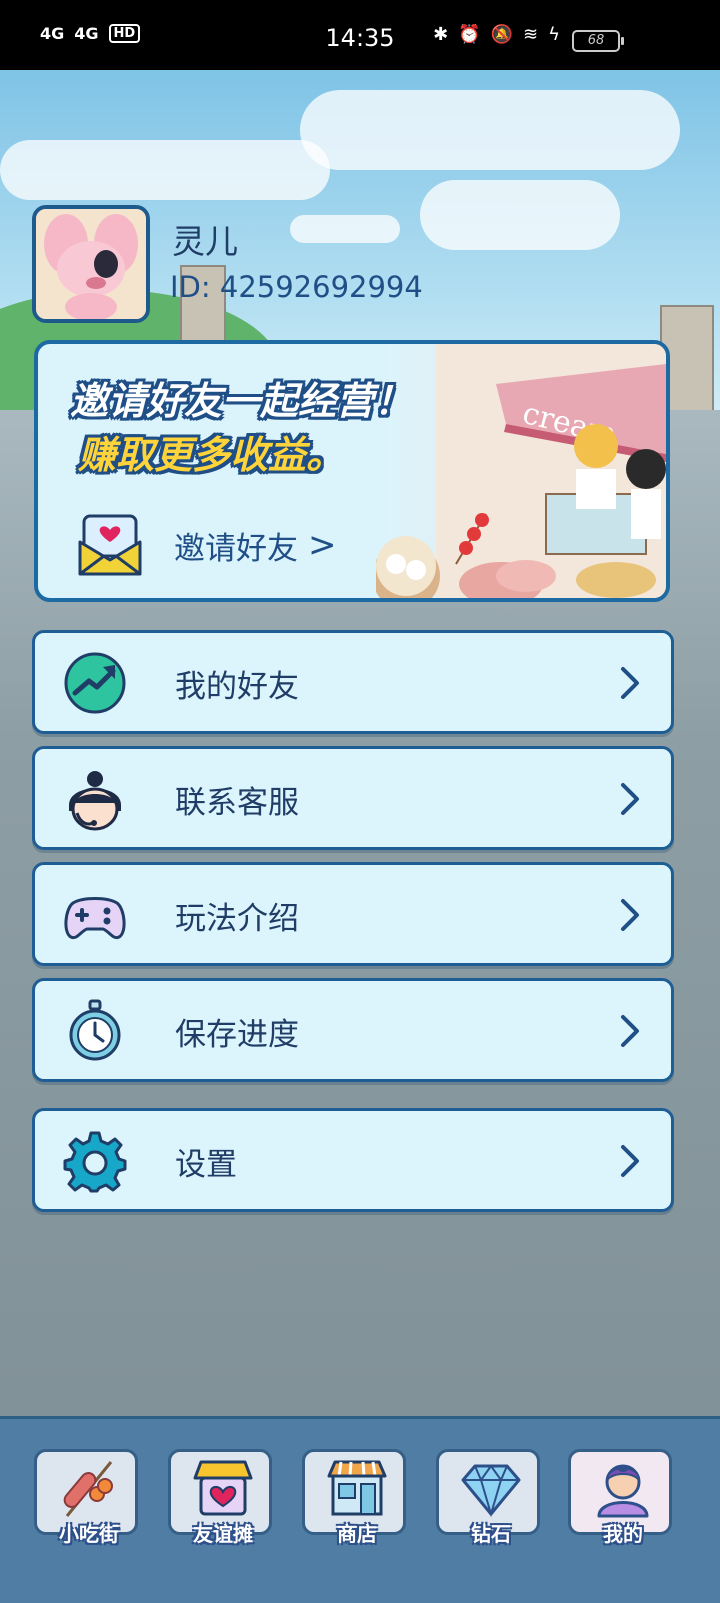  What do you see at coordinates (469, 34) in the screenshot?
I see `alarm-icon: ⏰` at bounding box center [469, 34].